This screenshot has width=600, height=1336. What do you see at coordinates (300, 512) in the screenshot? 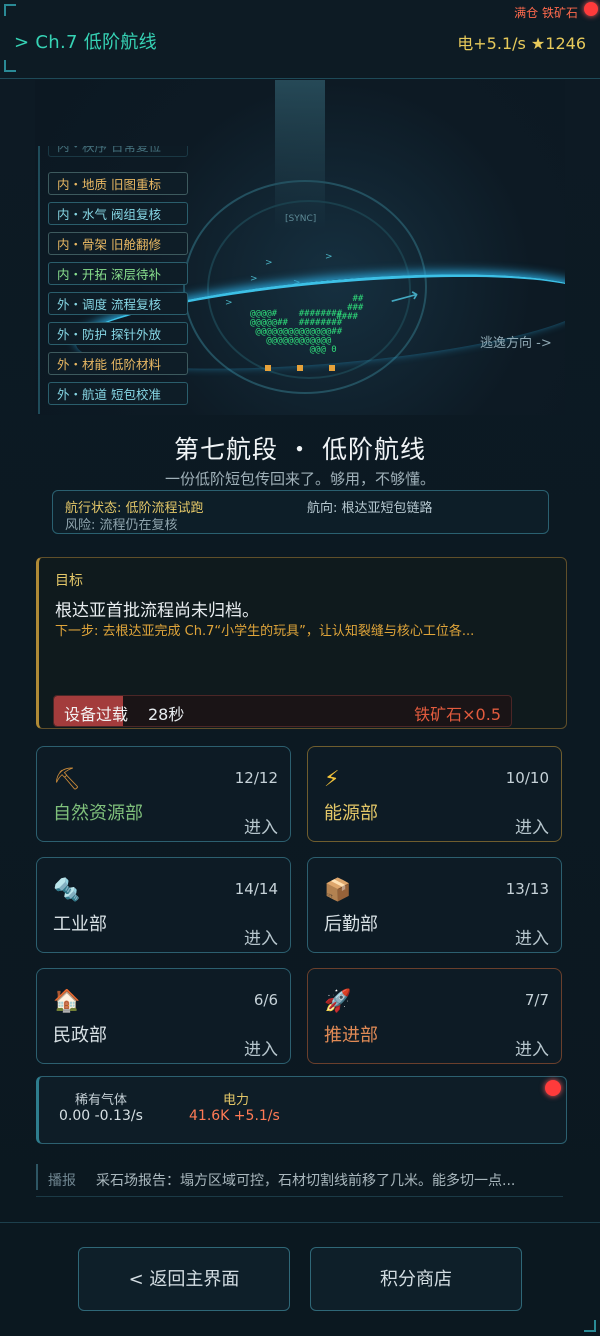
I see `voyage-status: 航行状态: 低阶流程试跑 航向: 根达亚短包链路 风险: 流程仍在复核` at bounding box center [300, 512].